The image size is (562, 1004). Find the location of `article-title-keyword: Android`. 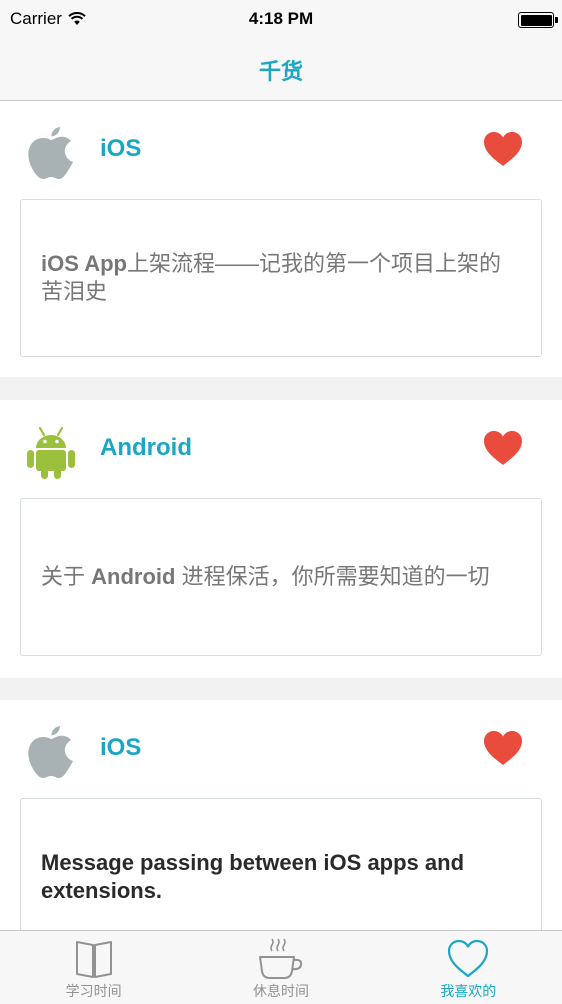

article-title-keyword: Android is located at coordinates (133, 576).